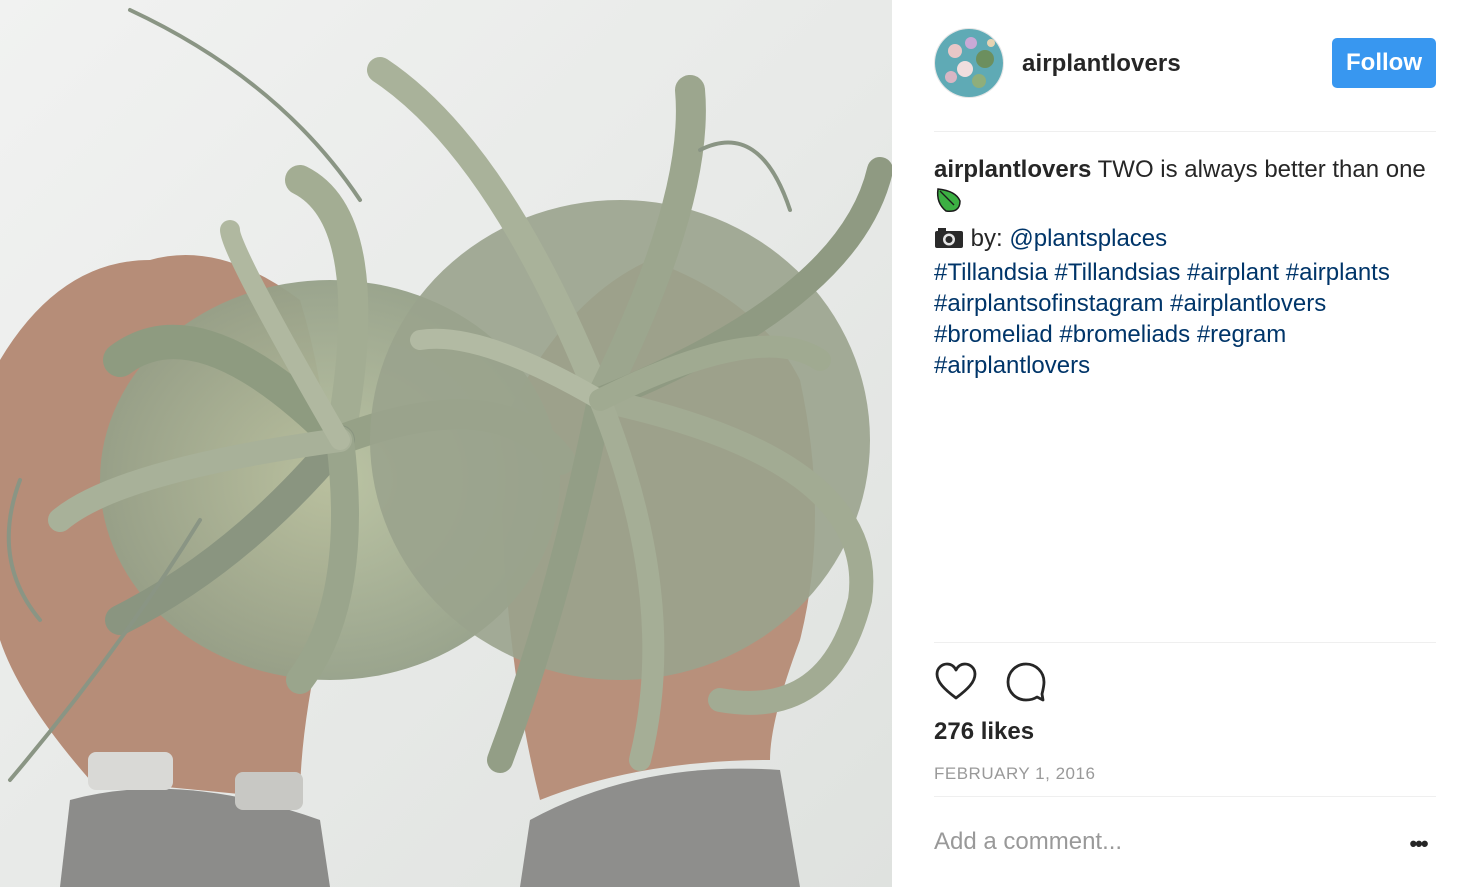 The image size is (1472, 887). I want to click on hashtag-link: #bromeliads, so click(1124, 334).